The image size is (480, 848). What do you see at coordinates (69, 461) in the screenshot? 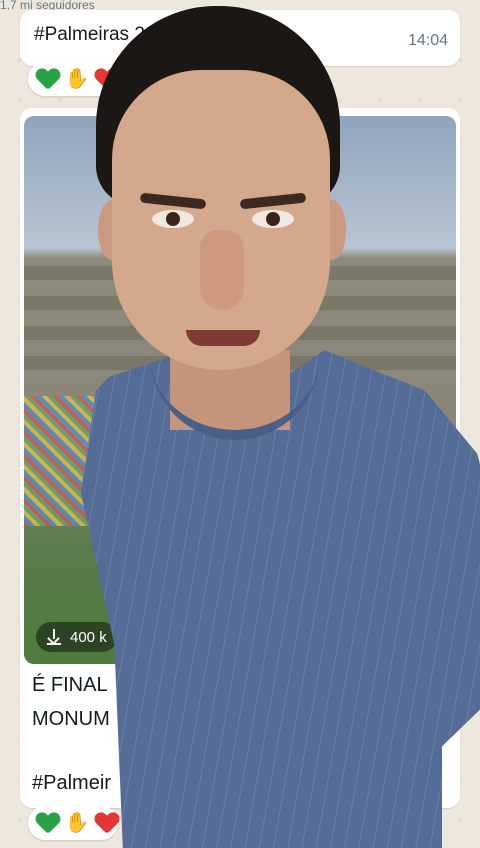
I see `stadium-crowd` at bounding box center [69, 461].